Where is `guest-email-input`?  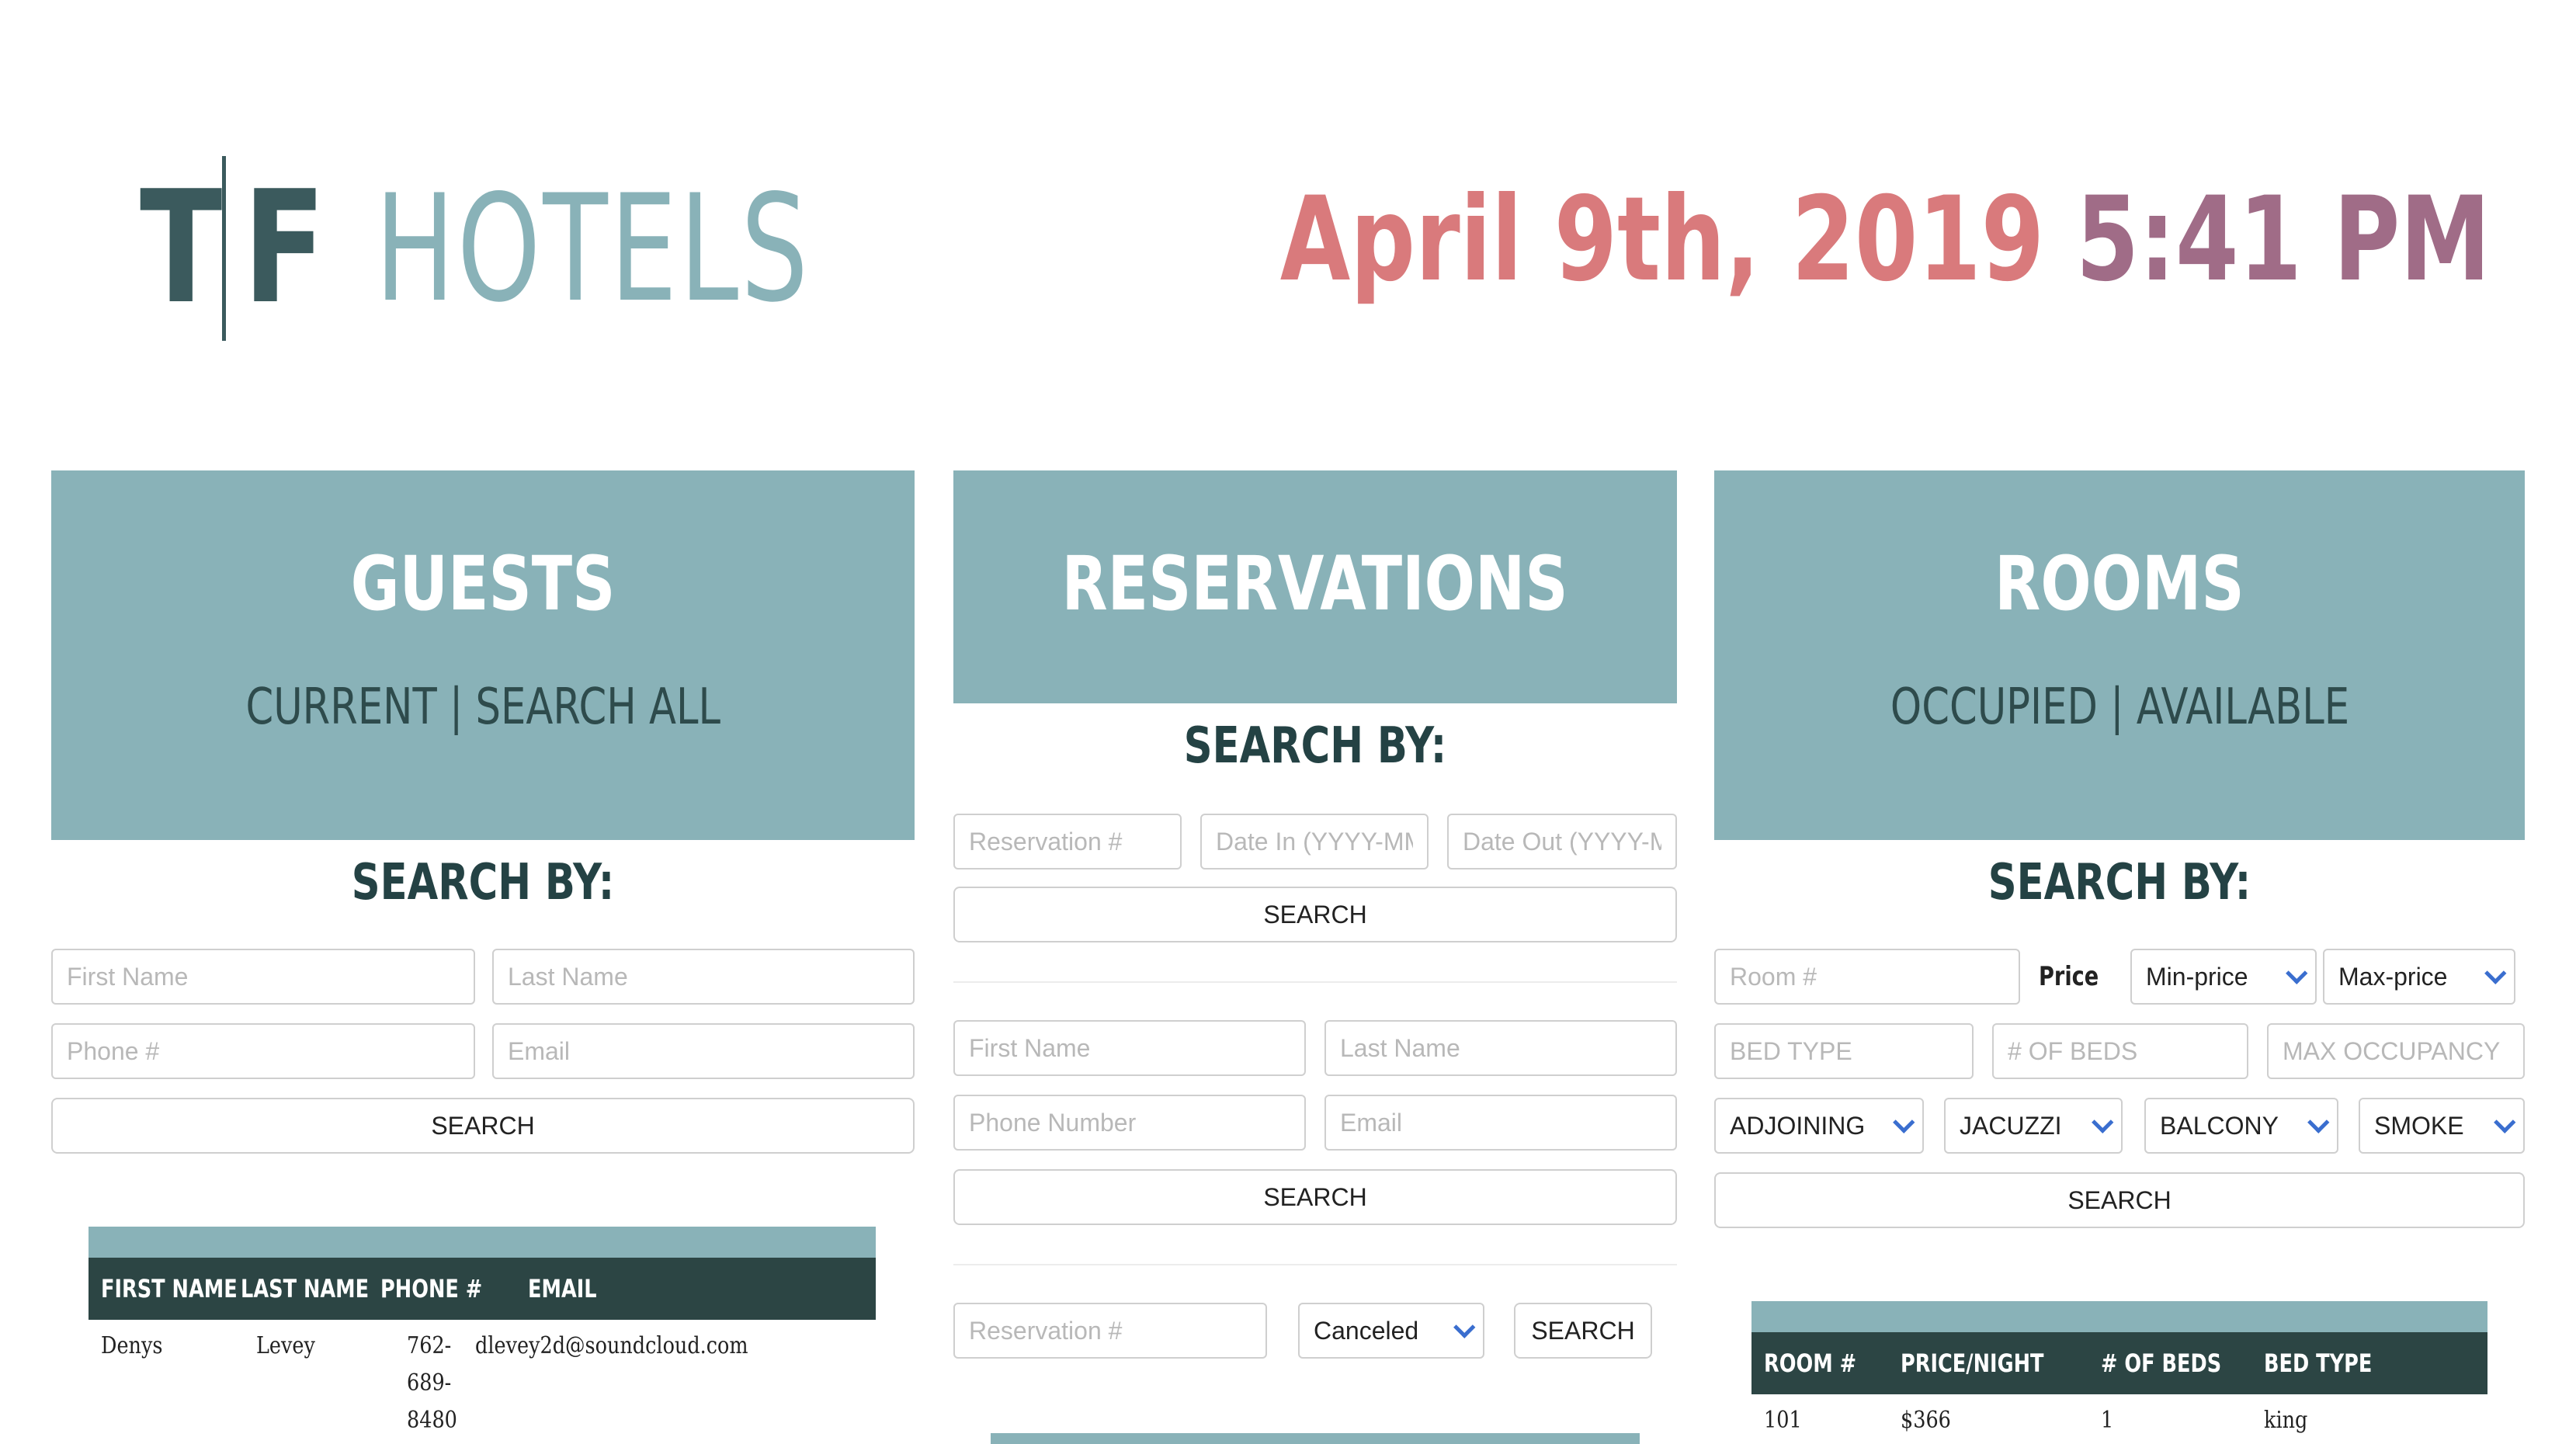
guest-email-input is located at coordinates (703, 1051).